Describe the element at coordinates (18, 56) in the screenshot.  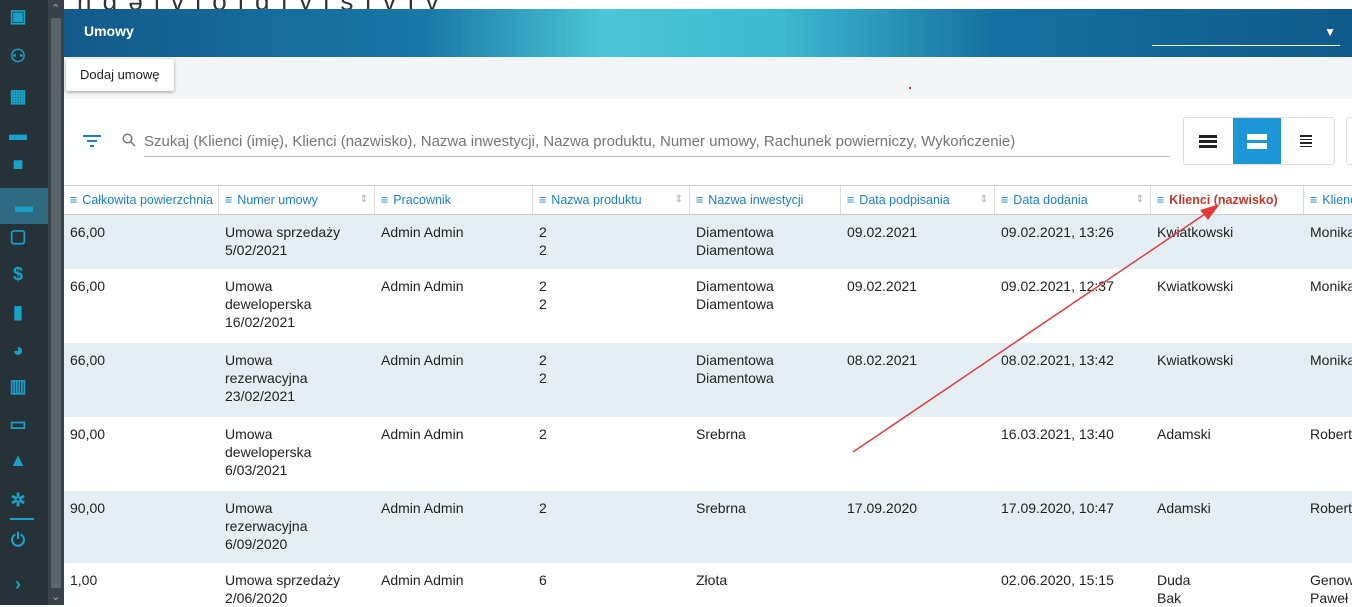
I see `people-icon: ⚇` at that location.